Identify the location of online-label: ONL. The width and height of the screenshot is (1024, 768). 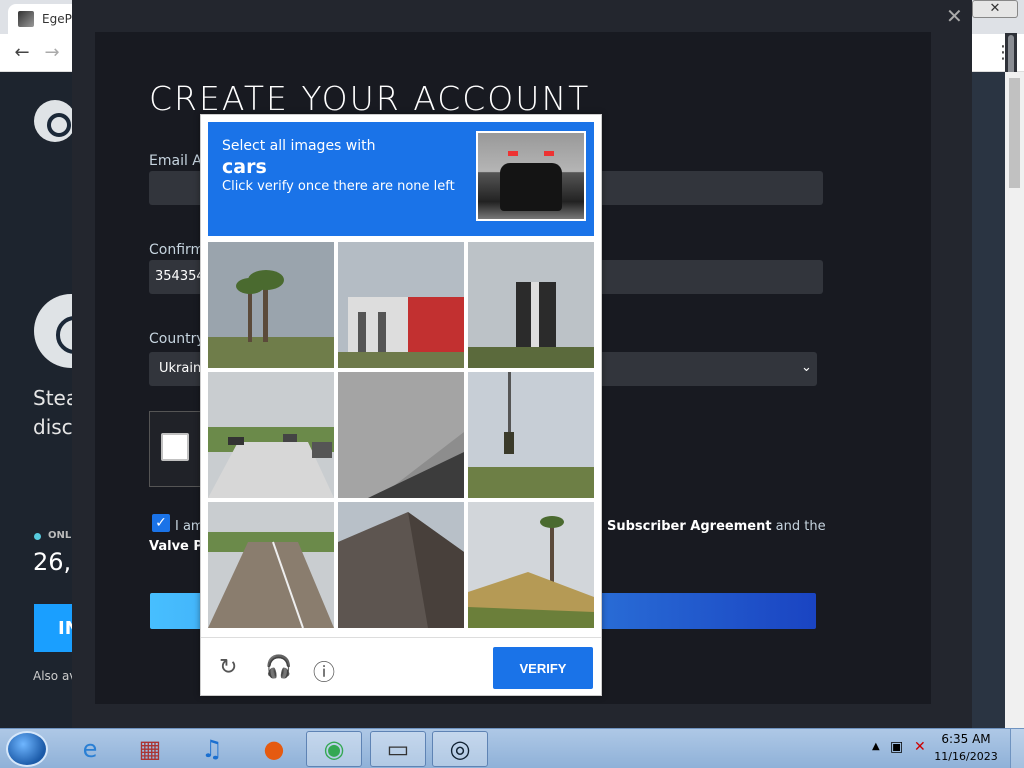
(60, 535).